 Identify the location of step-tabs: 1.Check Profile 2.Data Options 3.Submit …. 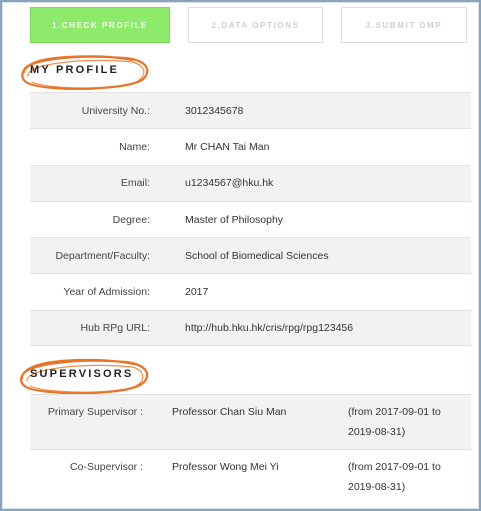
(250, 25).